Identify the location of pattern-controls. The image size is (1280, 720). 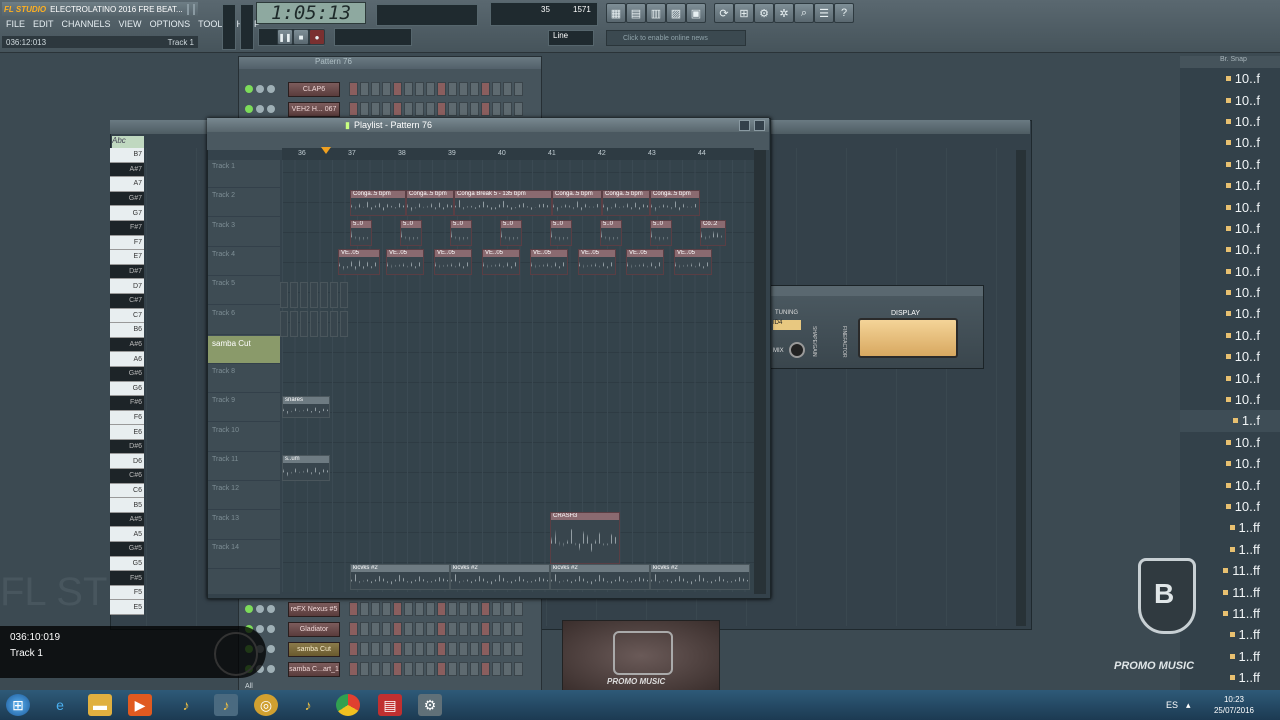
(479, 38).